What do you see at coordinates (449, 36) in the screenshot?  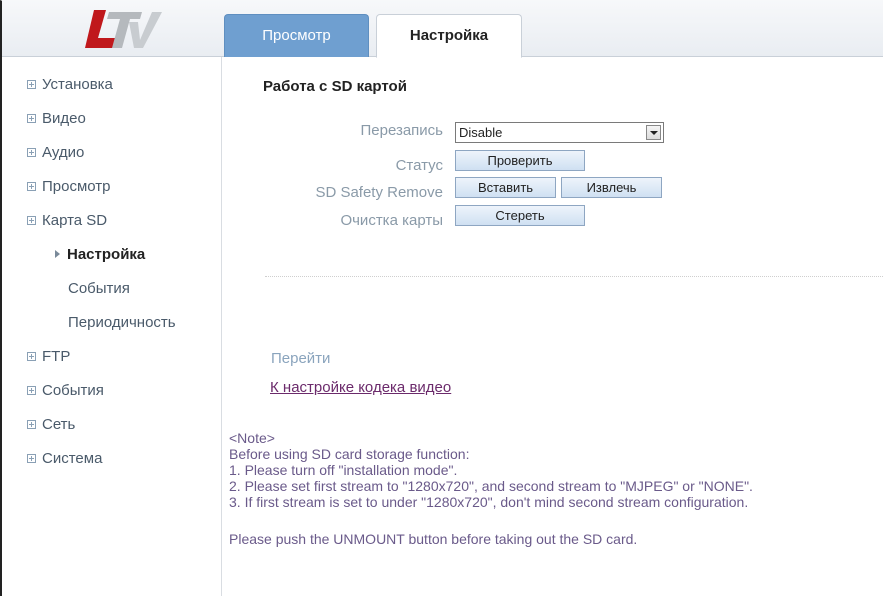 I see `tab-settings: Настройка` at bounding box center [449, 36].